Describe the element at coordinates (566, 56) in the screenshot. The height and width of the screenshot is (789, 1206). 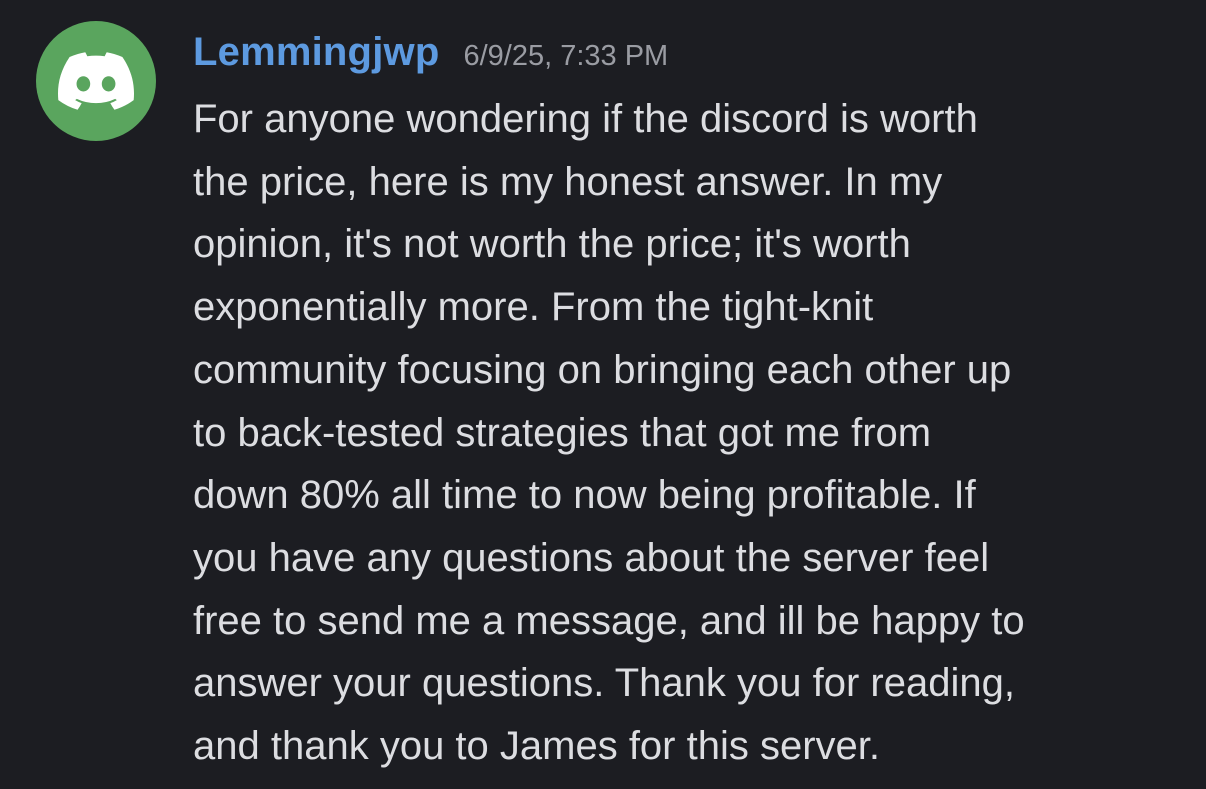
I see `timestamp: 6/9/25, 7:33 PM` at that location.